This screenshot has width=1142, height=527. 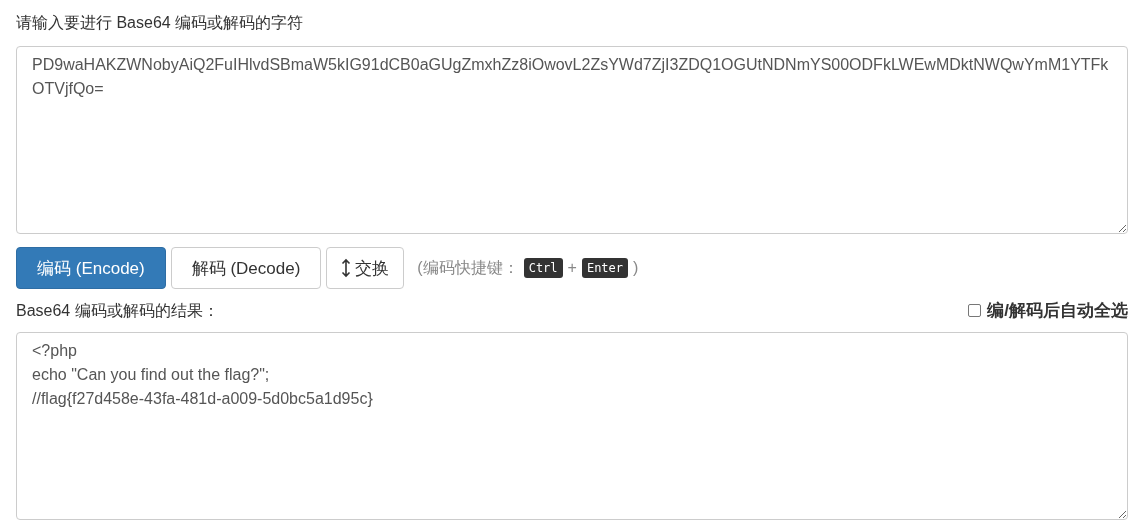 I want to click on checkbox, so click(x=975, y=310).